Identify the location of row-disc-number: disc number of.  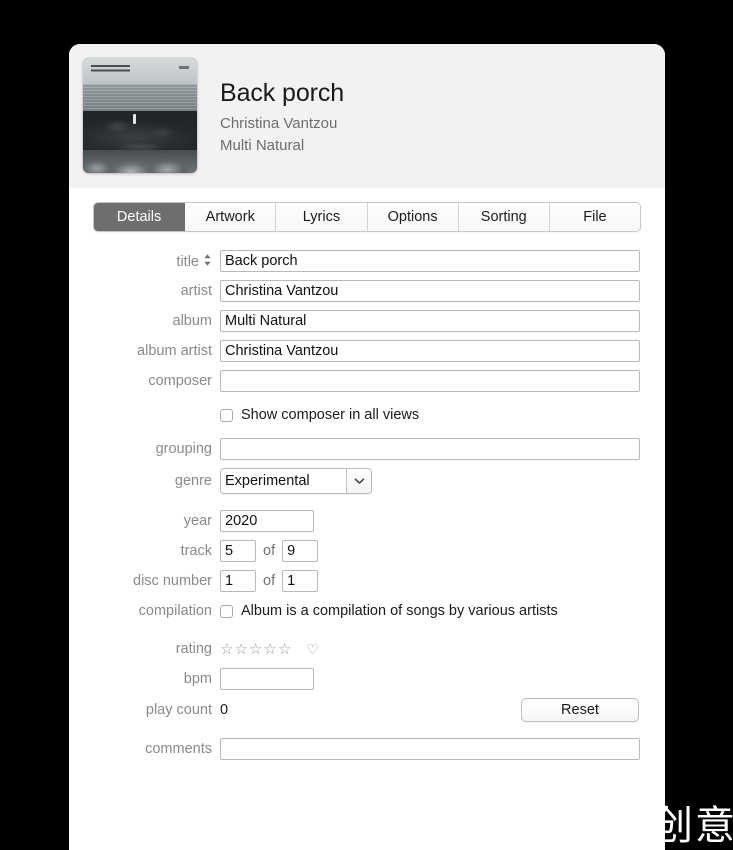
(367, 581).